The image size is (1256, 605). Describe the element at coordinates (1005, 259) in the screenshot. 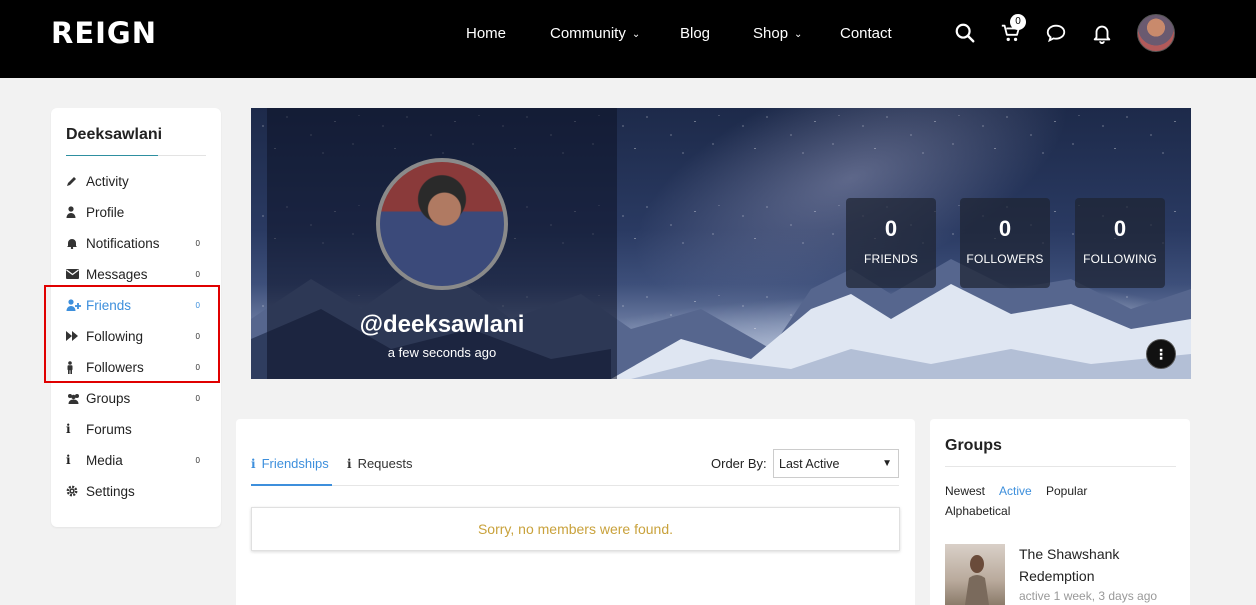

I see `stat-label: FOLLOWERS` at that location.